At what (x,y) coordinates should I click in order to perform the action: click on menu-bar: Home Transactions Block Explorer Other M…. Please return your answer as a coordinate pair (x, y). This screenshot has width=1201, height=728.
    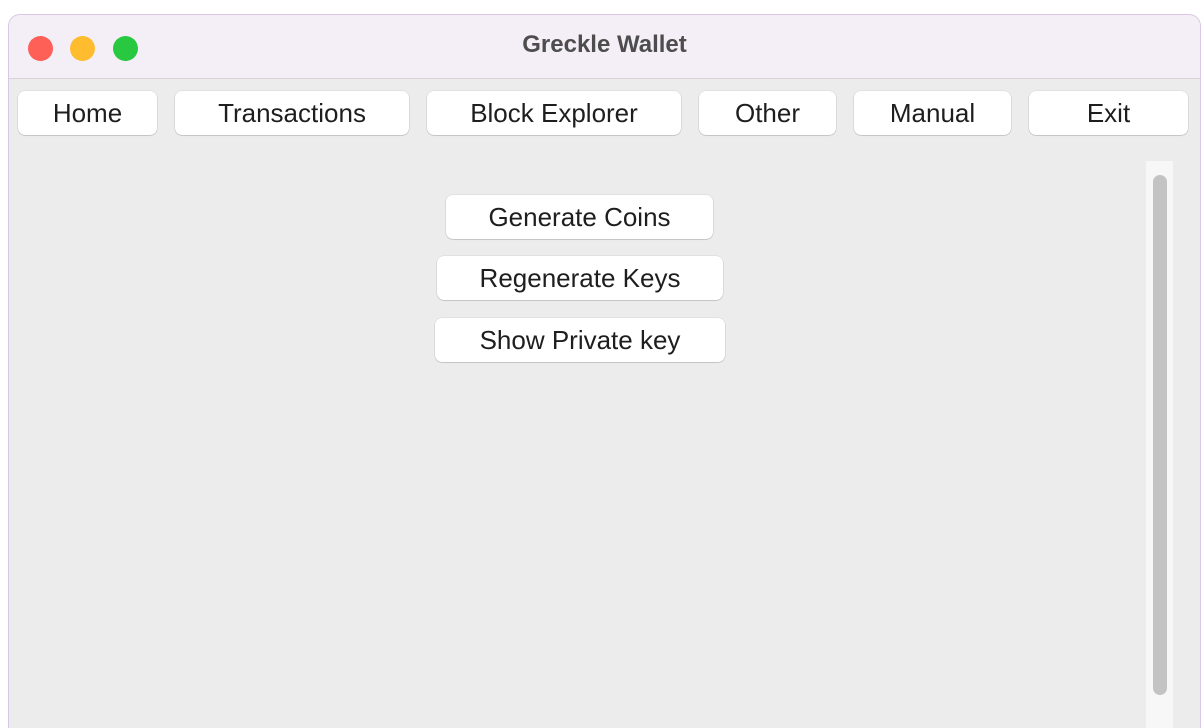
    Looking at the image, I should click on (604, 114).